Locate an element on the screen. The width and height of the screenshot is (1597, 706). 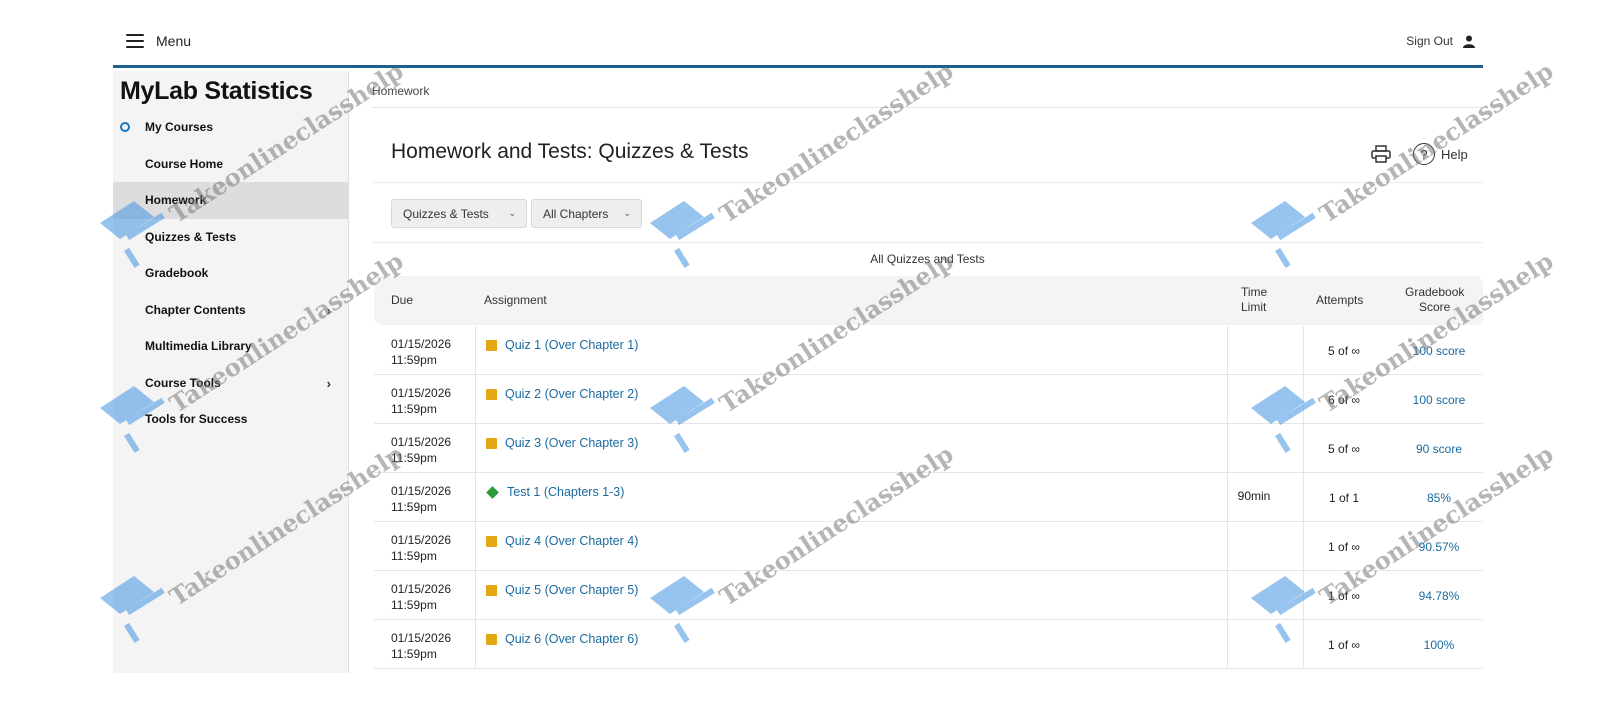
sidebar-item-course-home: Course Home is located at coordinates (231, 164).